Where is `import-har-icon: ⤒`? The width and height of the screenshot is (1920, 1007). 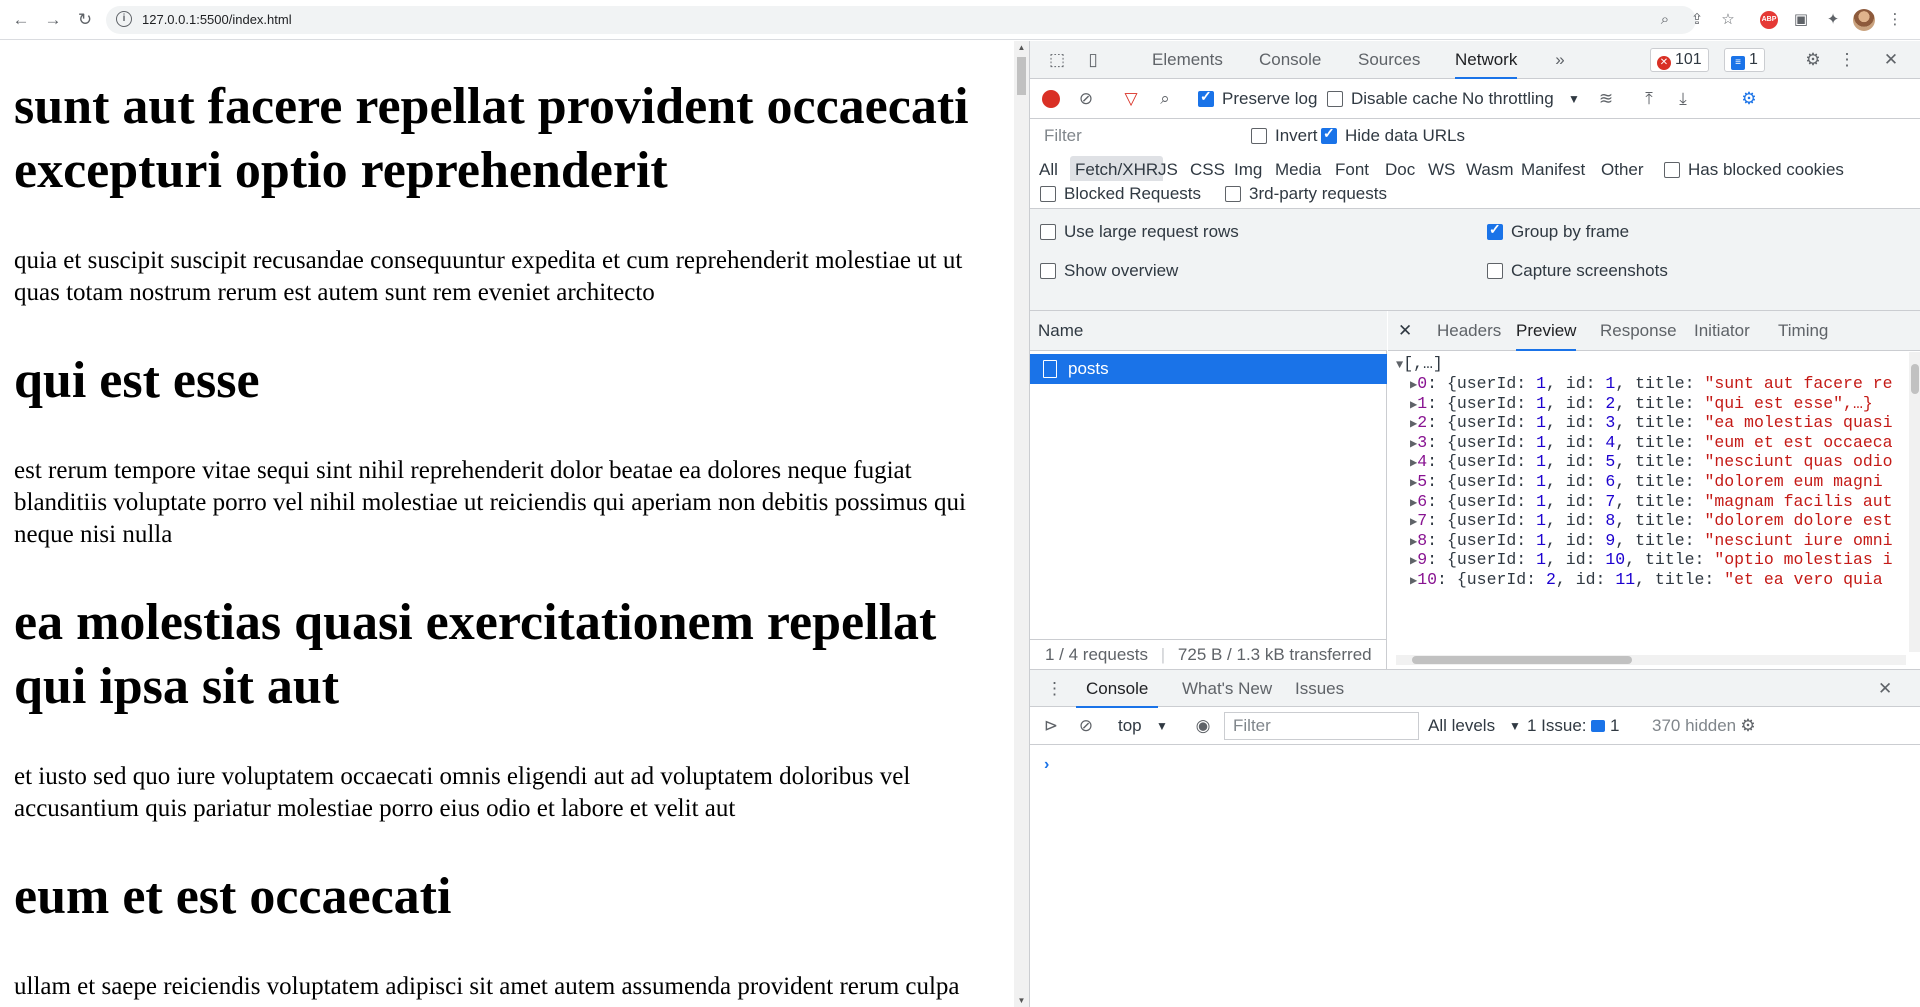
import-har-icon: ⤒ is located at coordinates (1649, 99).